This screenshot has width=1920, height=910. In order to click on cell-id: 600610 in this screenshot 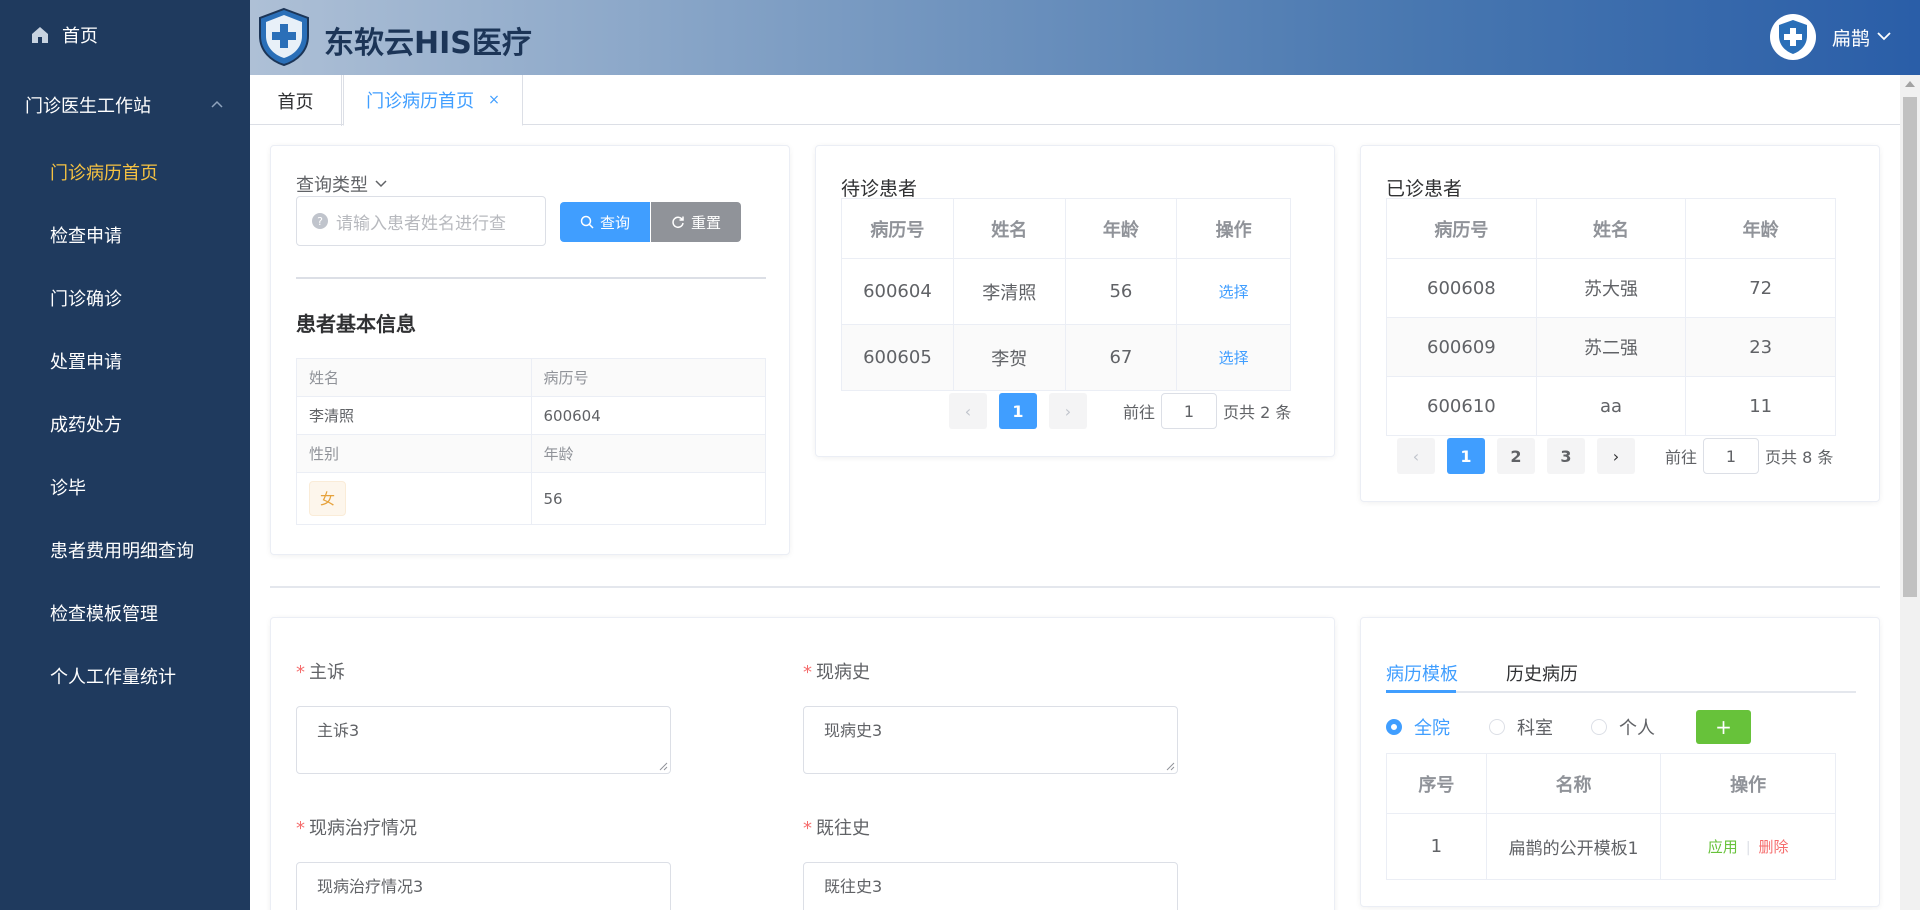, I will do `click(1461, 406)`.